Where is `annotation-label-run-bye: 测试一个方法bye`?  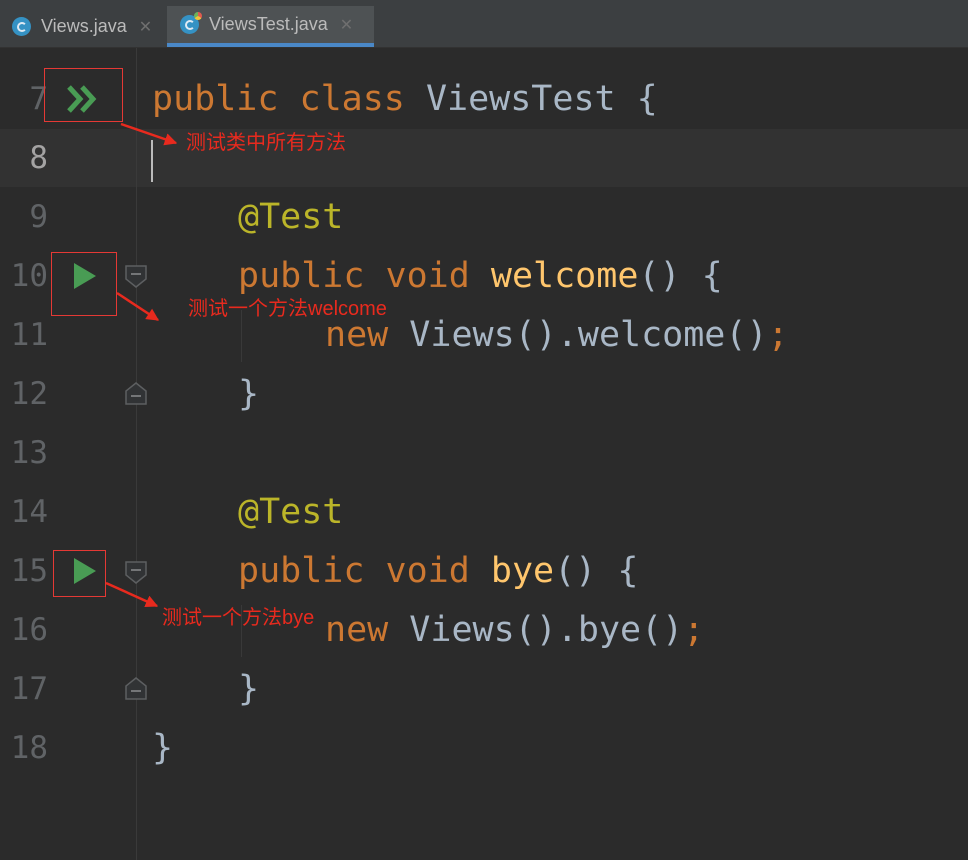
annotation-label-run-bye: 测试一个方法bye is located at coordinates (238, 618).